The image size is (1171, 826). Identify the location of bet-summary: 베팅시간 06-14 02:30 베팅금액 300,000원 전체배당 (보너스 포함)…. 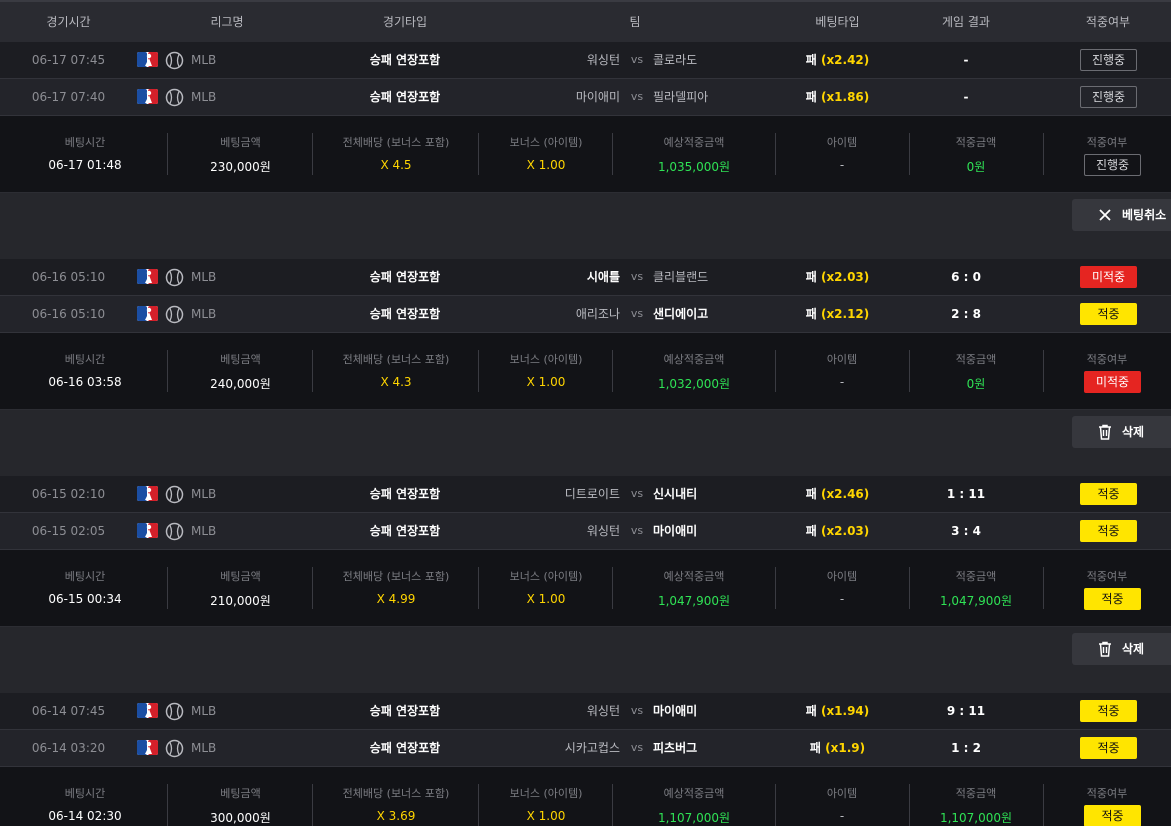
(585, 796).